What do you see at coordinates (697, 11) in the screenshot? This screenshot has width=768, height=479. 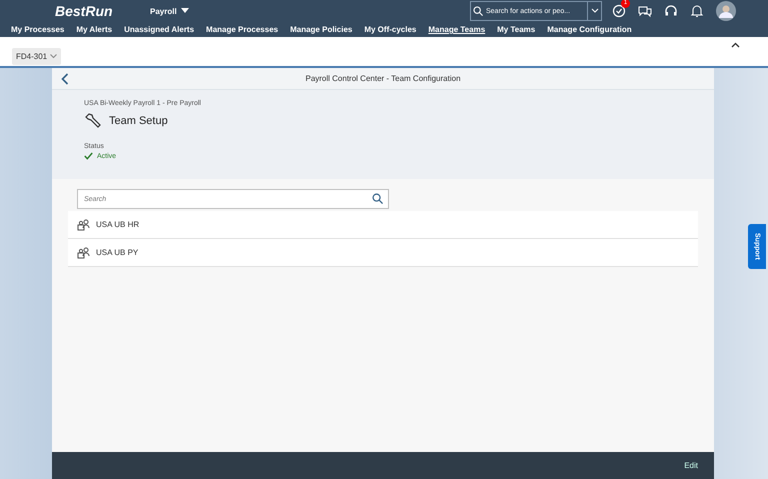 I see `bell-icon` at bounding box center [697, 11].